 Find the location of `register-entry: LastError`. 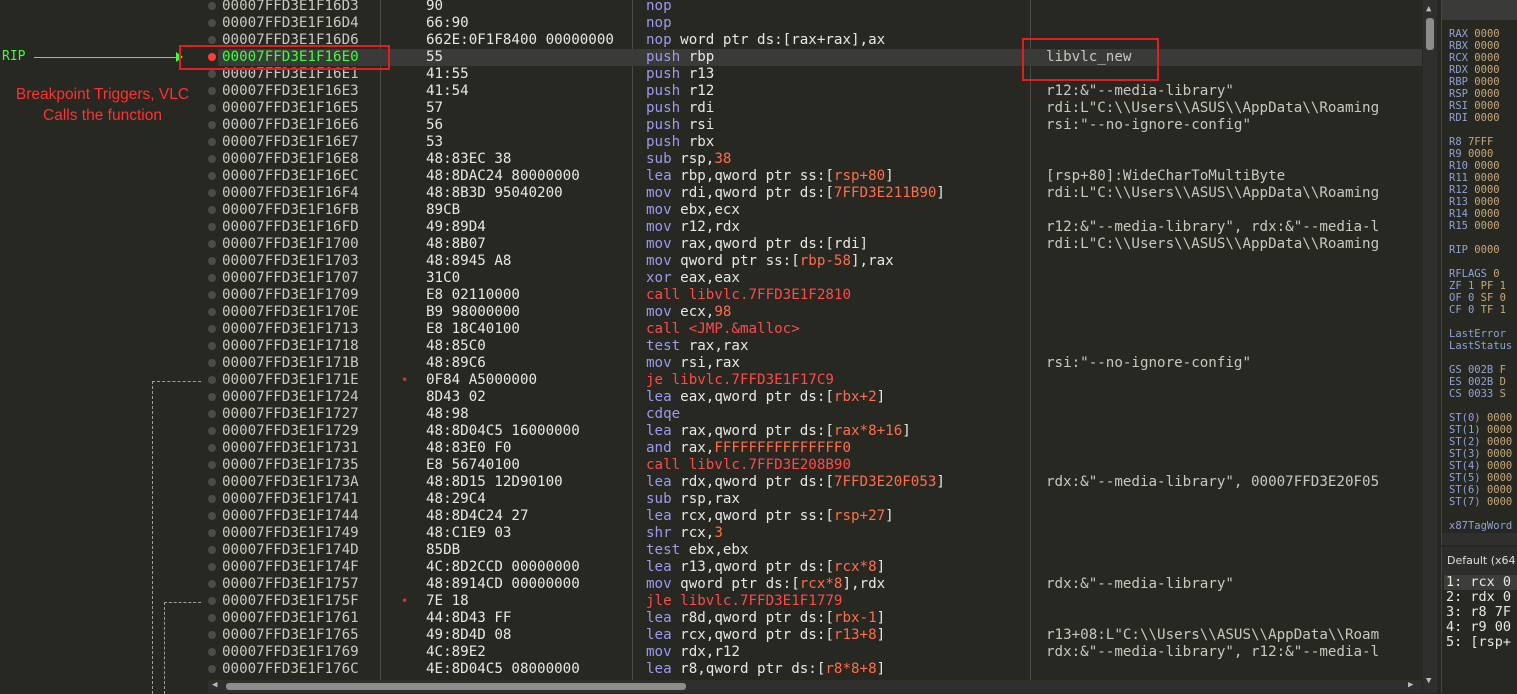

register-entry: LastError is located at coordinates (1480, 334).